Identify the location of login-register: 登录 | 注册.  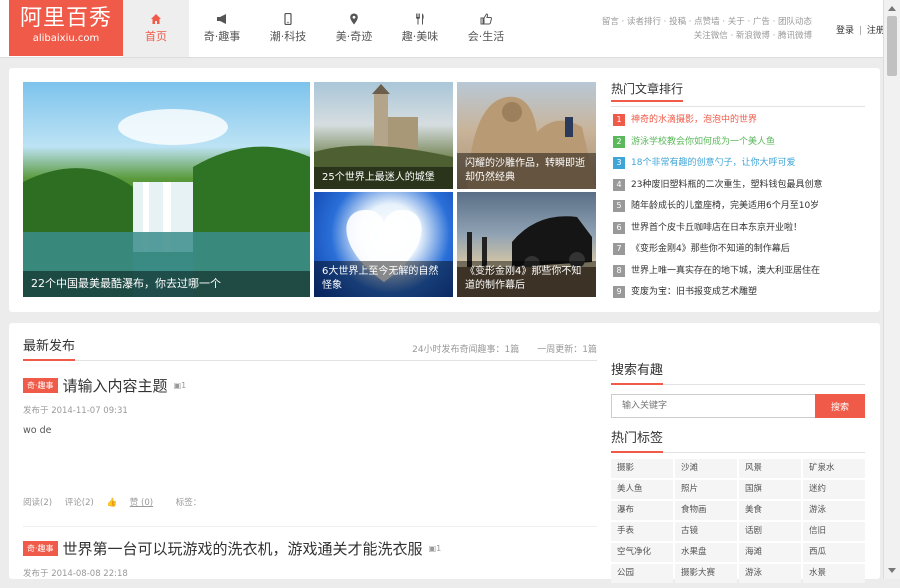
(860, 29).